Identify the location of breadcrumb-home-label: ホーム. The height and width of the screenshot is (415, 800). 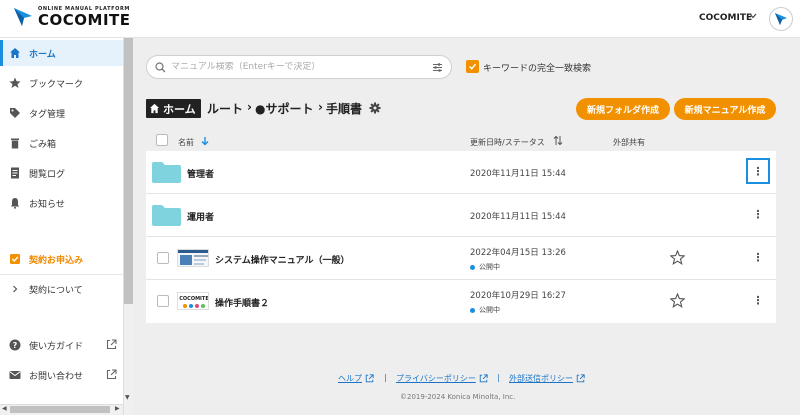
(179, 109).